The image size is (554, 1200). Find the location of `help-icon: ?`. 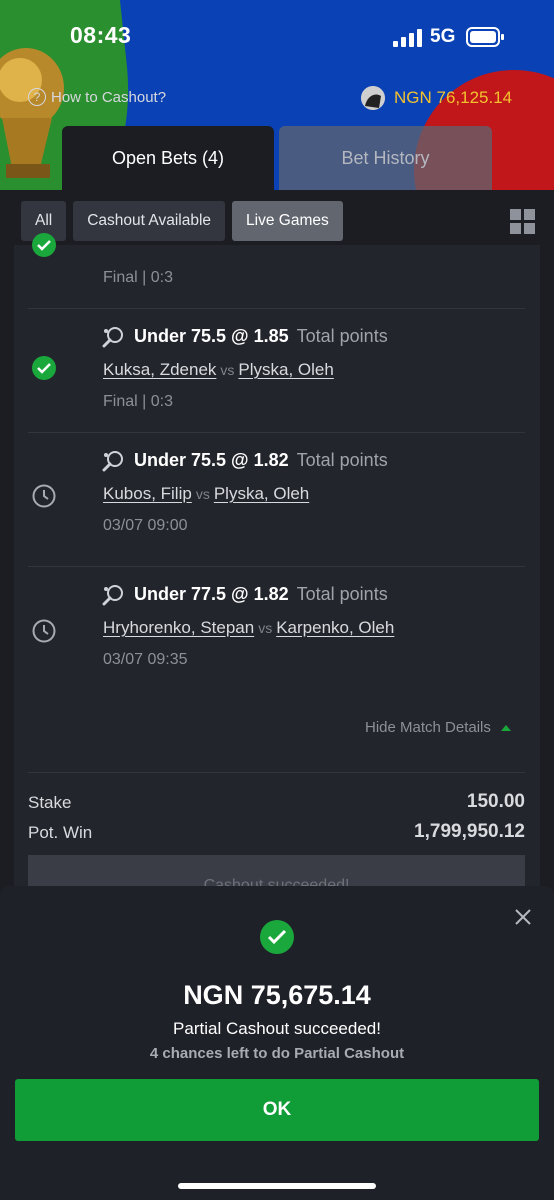

help-icon: ? is located at coordinates (37, 97).